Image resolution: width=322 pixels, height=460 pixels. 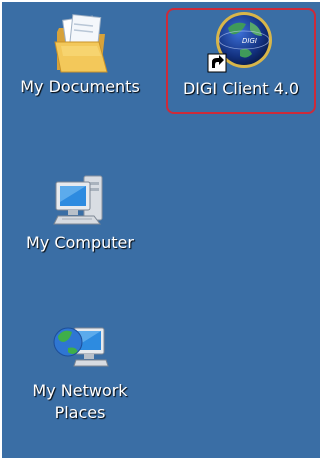 What do you see at coordinates (80, 401) in the screenshot?
I see `my-network-places-label: My Network Places` at bounding box center [80, 401].